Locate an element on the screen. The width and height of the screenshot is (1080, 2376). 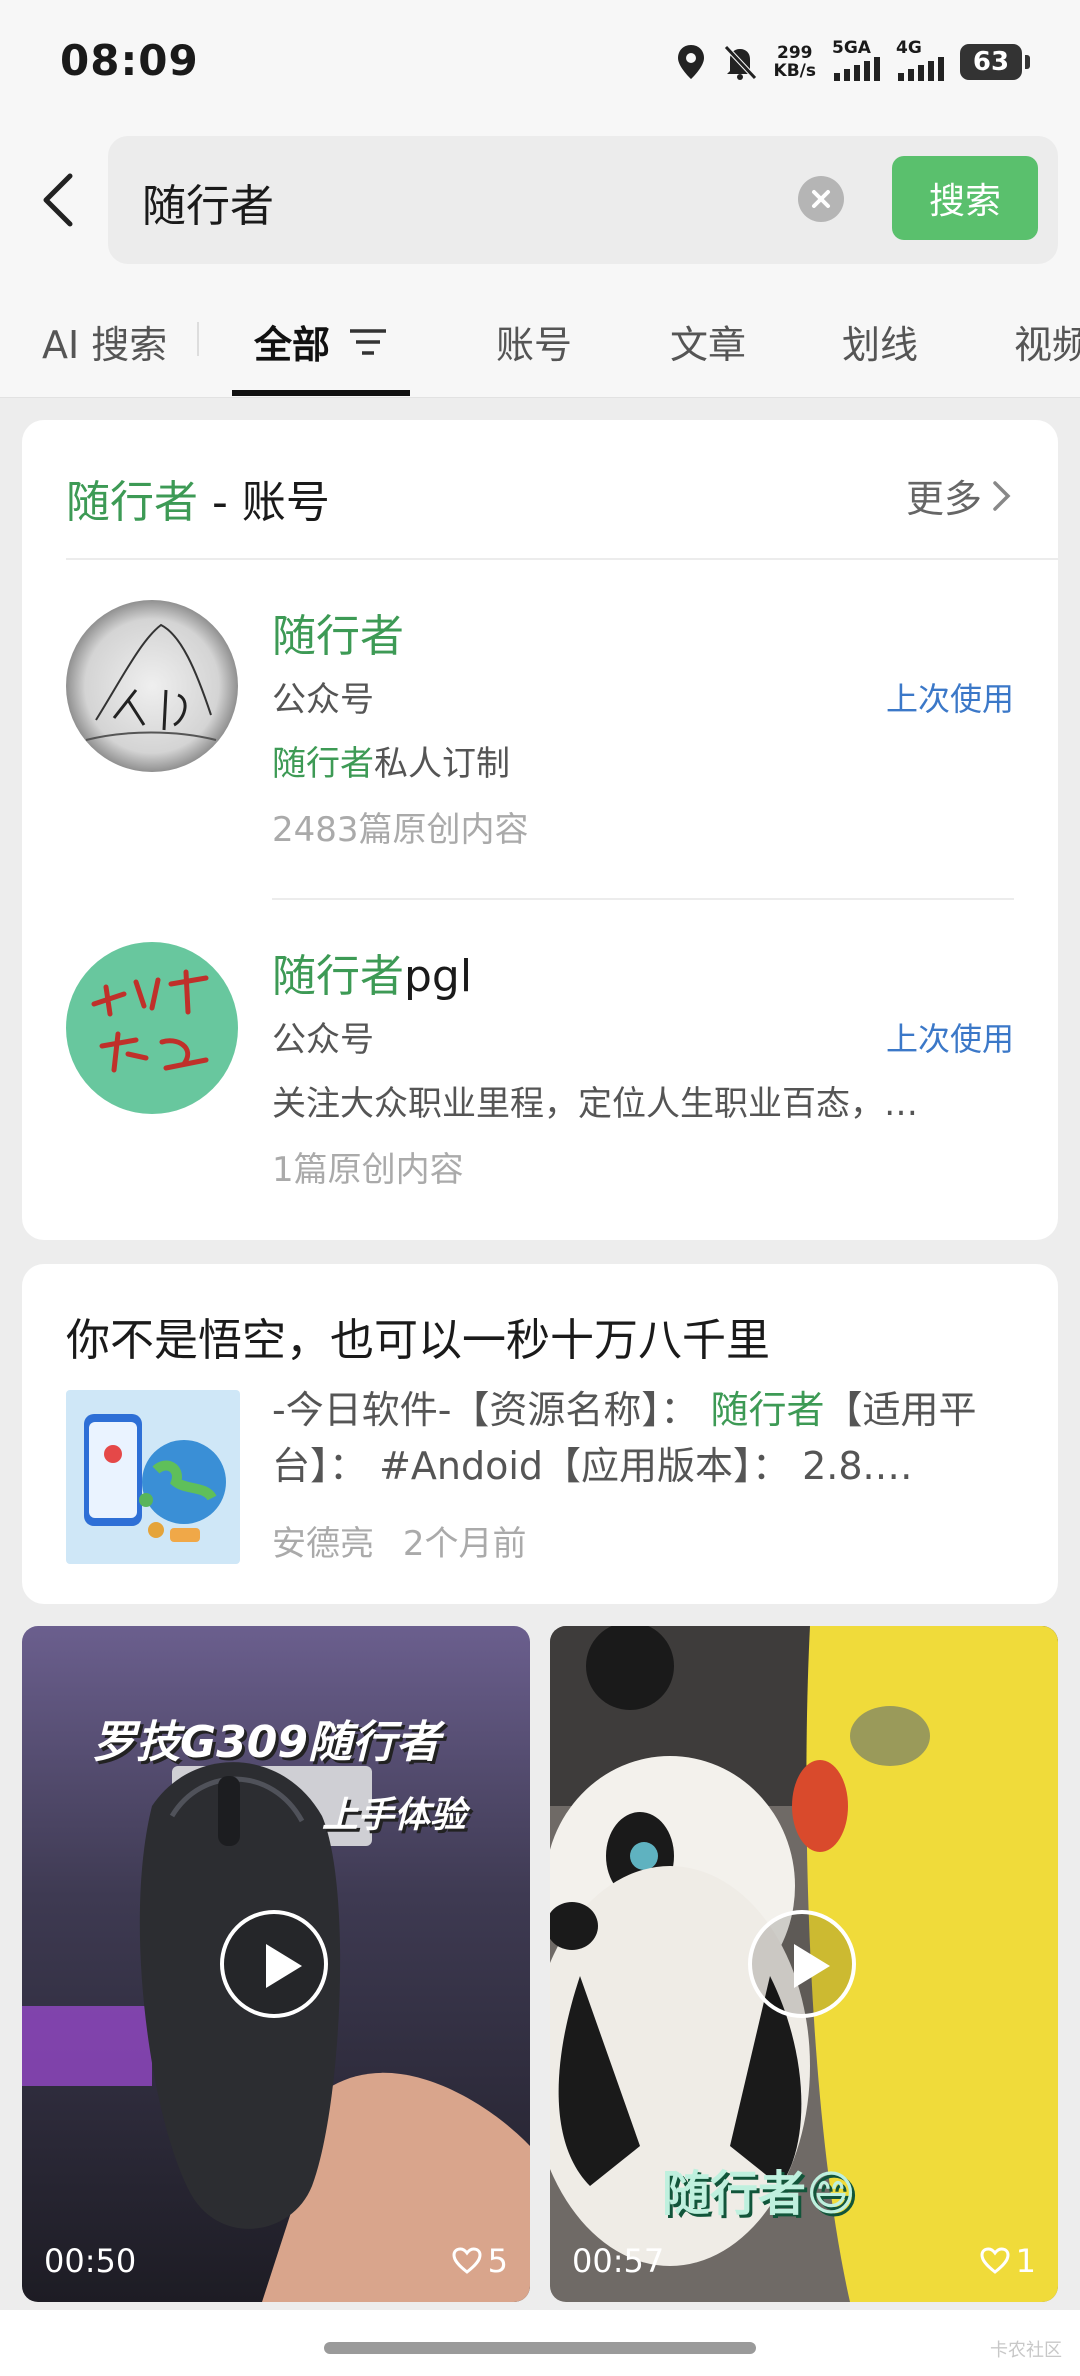
accounts-card-title: 随行者 - 账号 is located at coordinates (198, 502).